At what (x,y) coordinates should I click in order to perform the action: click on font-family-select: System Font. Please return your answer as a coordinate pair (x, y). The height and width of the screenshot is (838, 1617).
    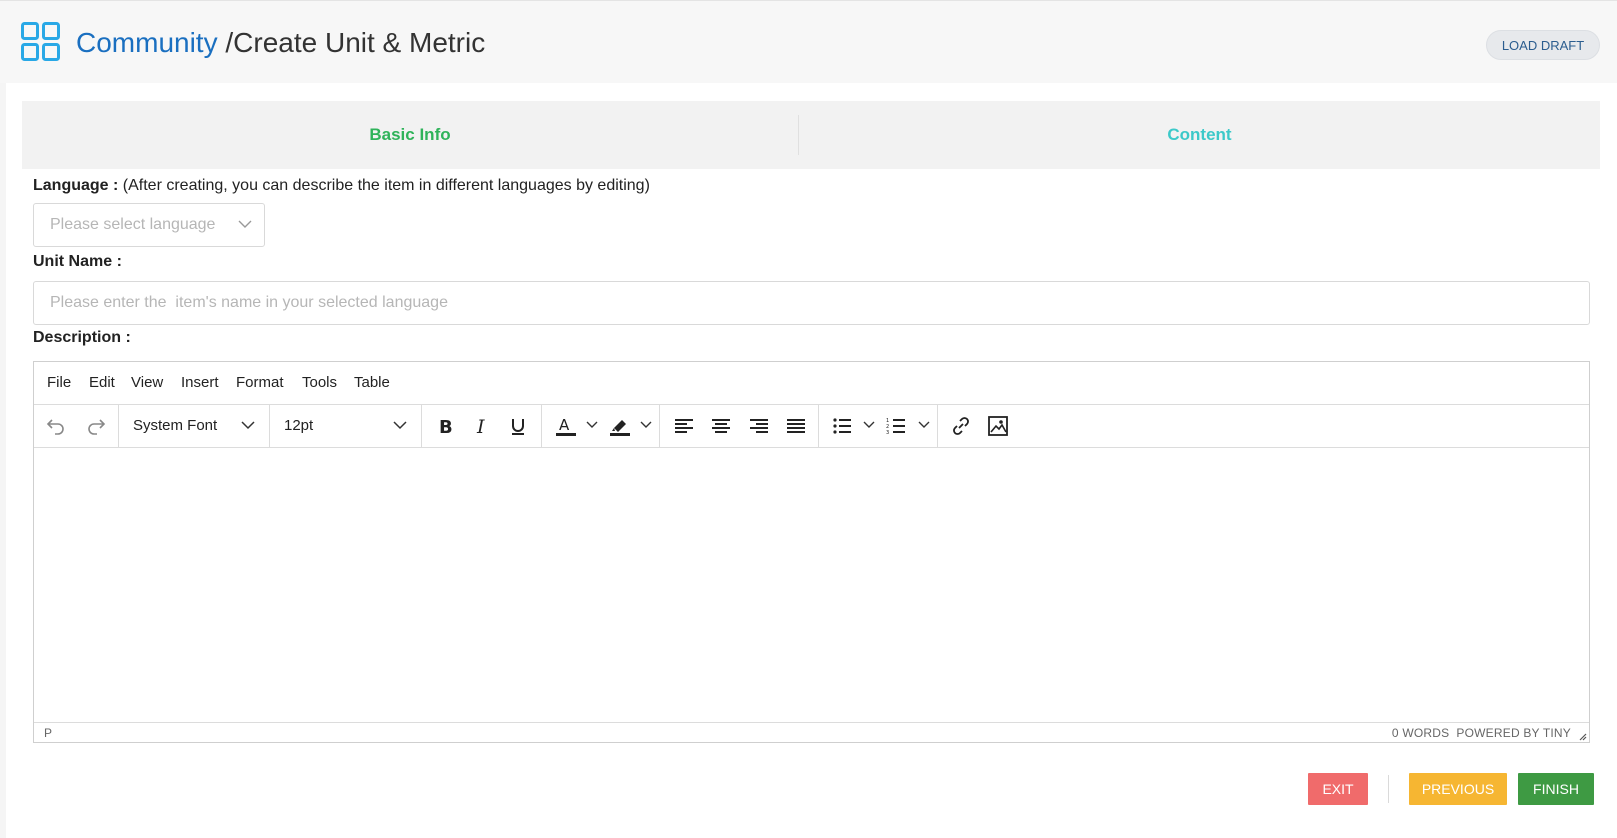
    Looking at the image, I should click on (194, 425).